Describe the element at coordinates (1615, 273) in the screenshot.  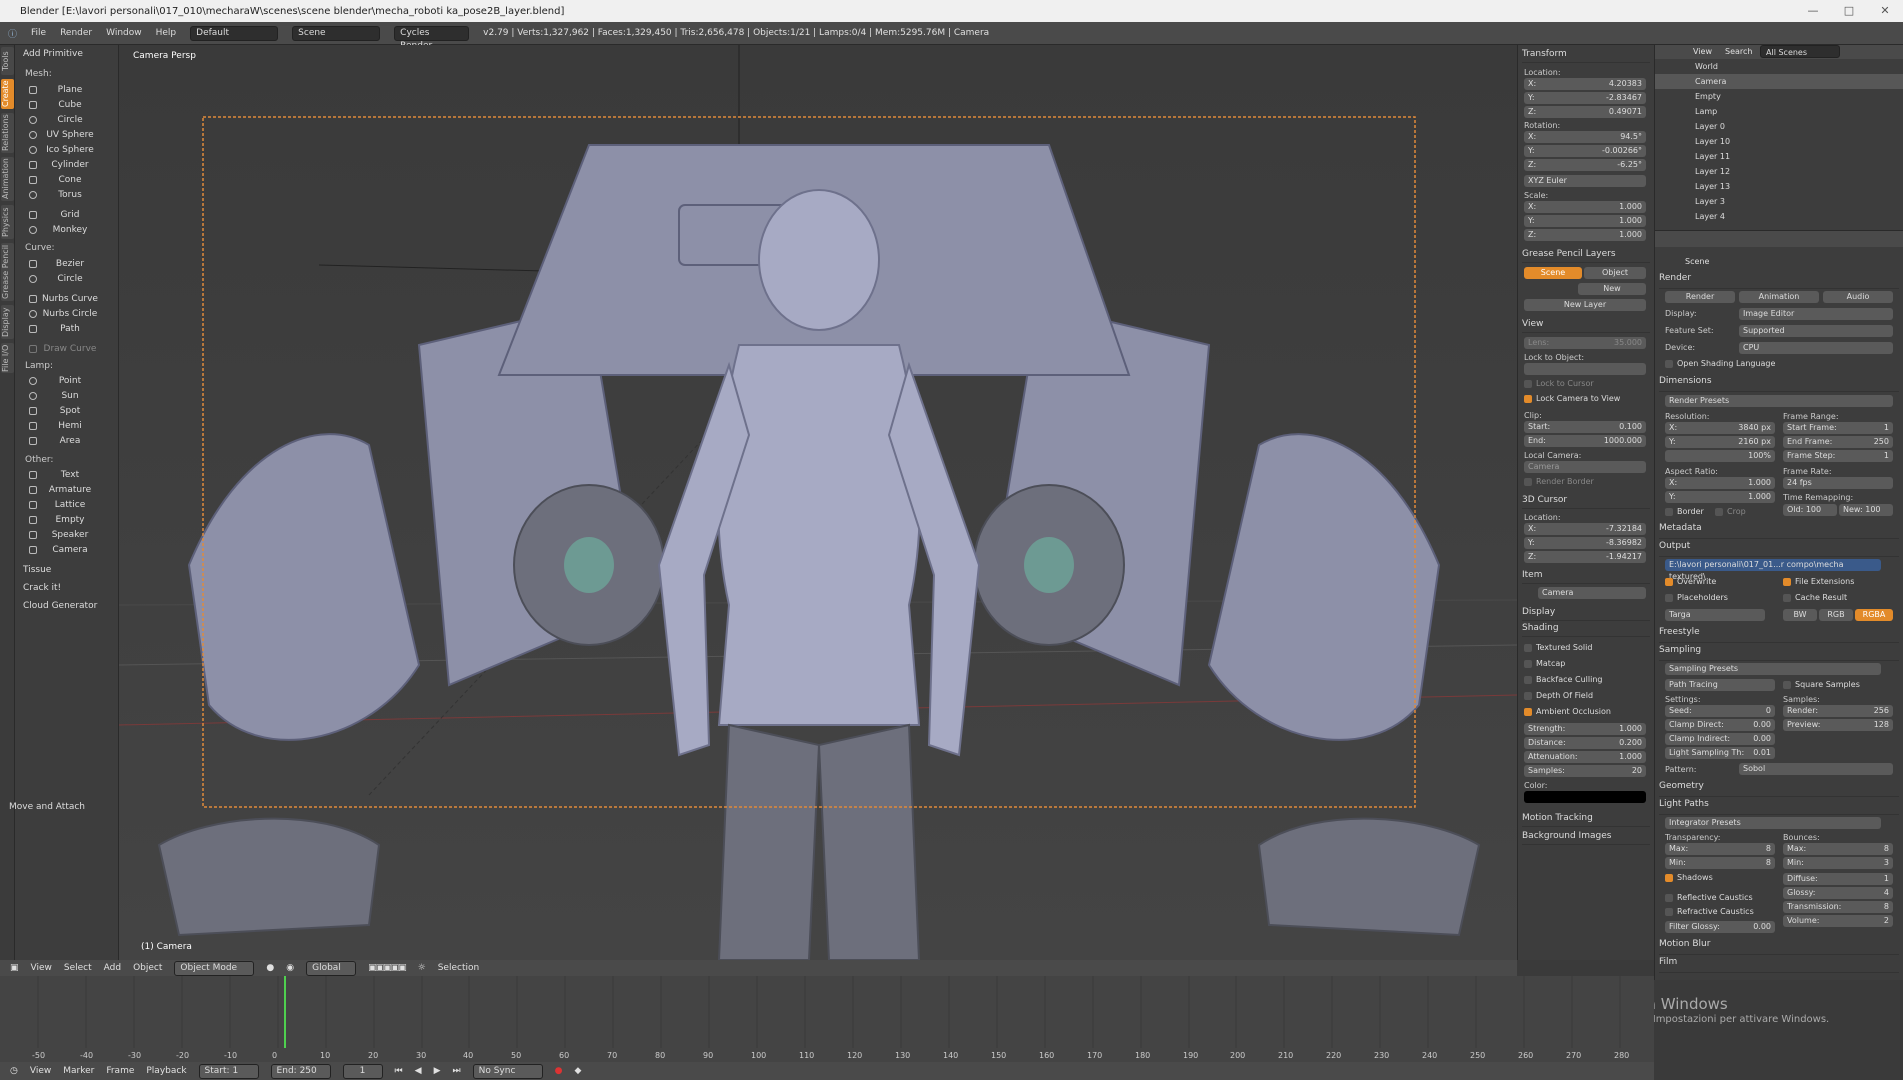
I see `gp-object-tab: Object` at that location.